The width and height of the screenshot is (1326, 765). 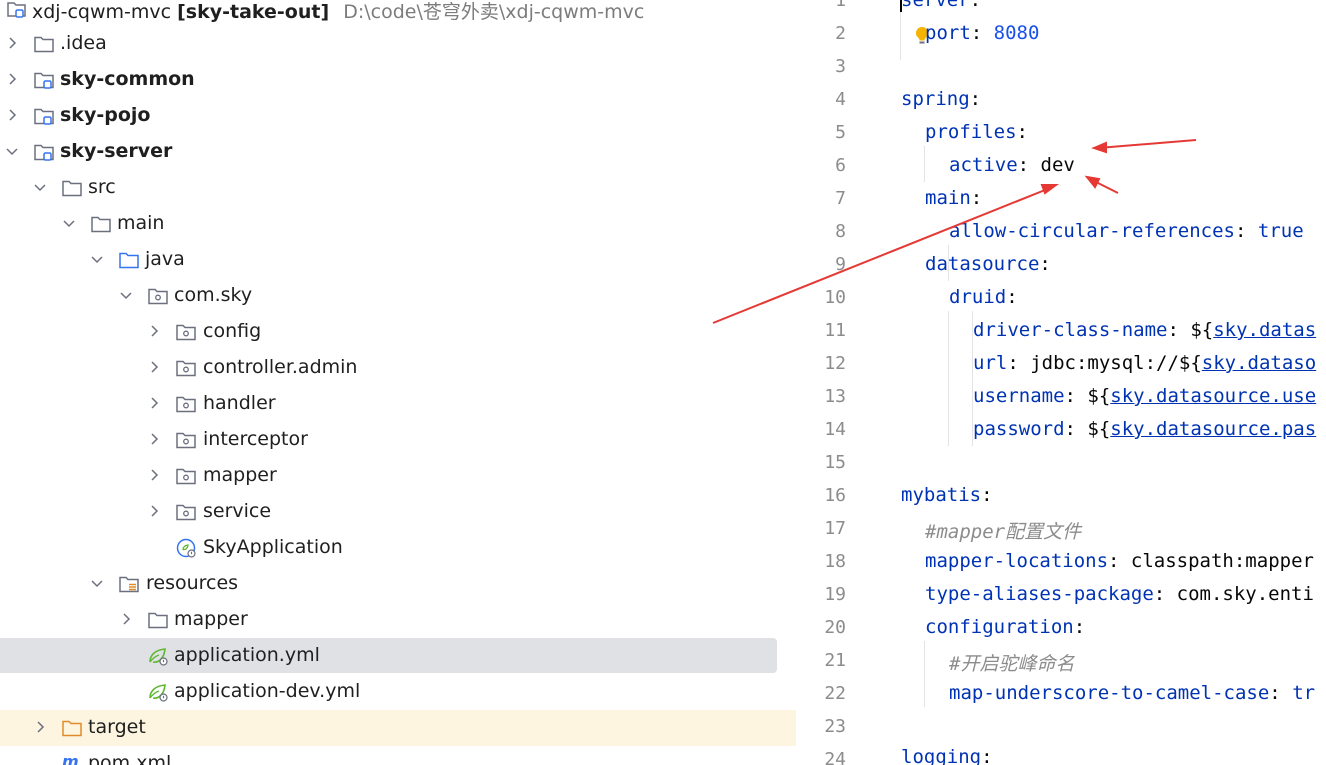 I want to click on tree-row-controller-admin: controller.admin, so click(x=398, y=368).